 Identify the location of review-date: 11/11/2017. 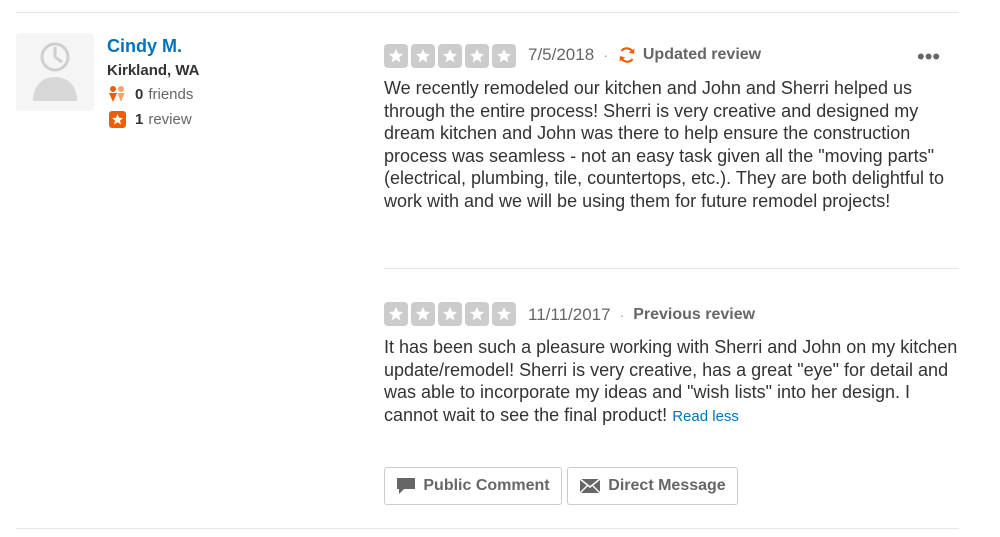
(569, 314).